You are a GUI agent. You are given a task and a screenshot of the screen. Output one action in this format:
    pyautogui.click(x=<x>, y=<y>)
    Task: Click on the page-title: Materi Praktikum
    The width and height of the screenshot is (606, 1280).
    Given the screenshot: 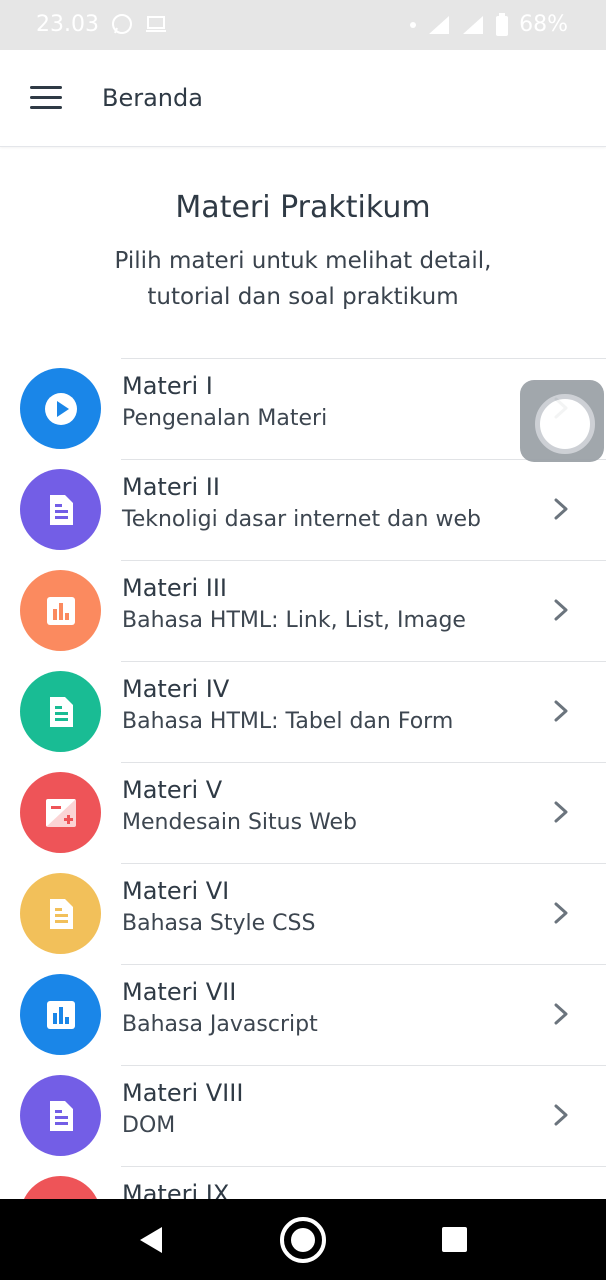 What is the action you would take?
    pyautogui.click(x=303, y=207)
    